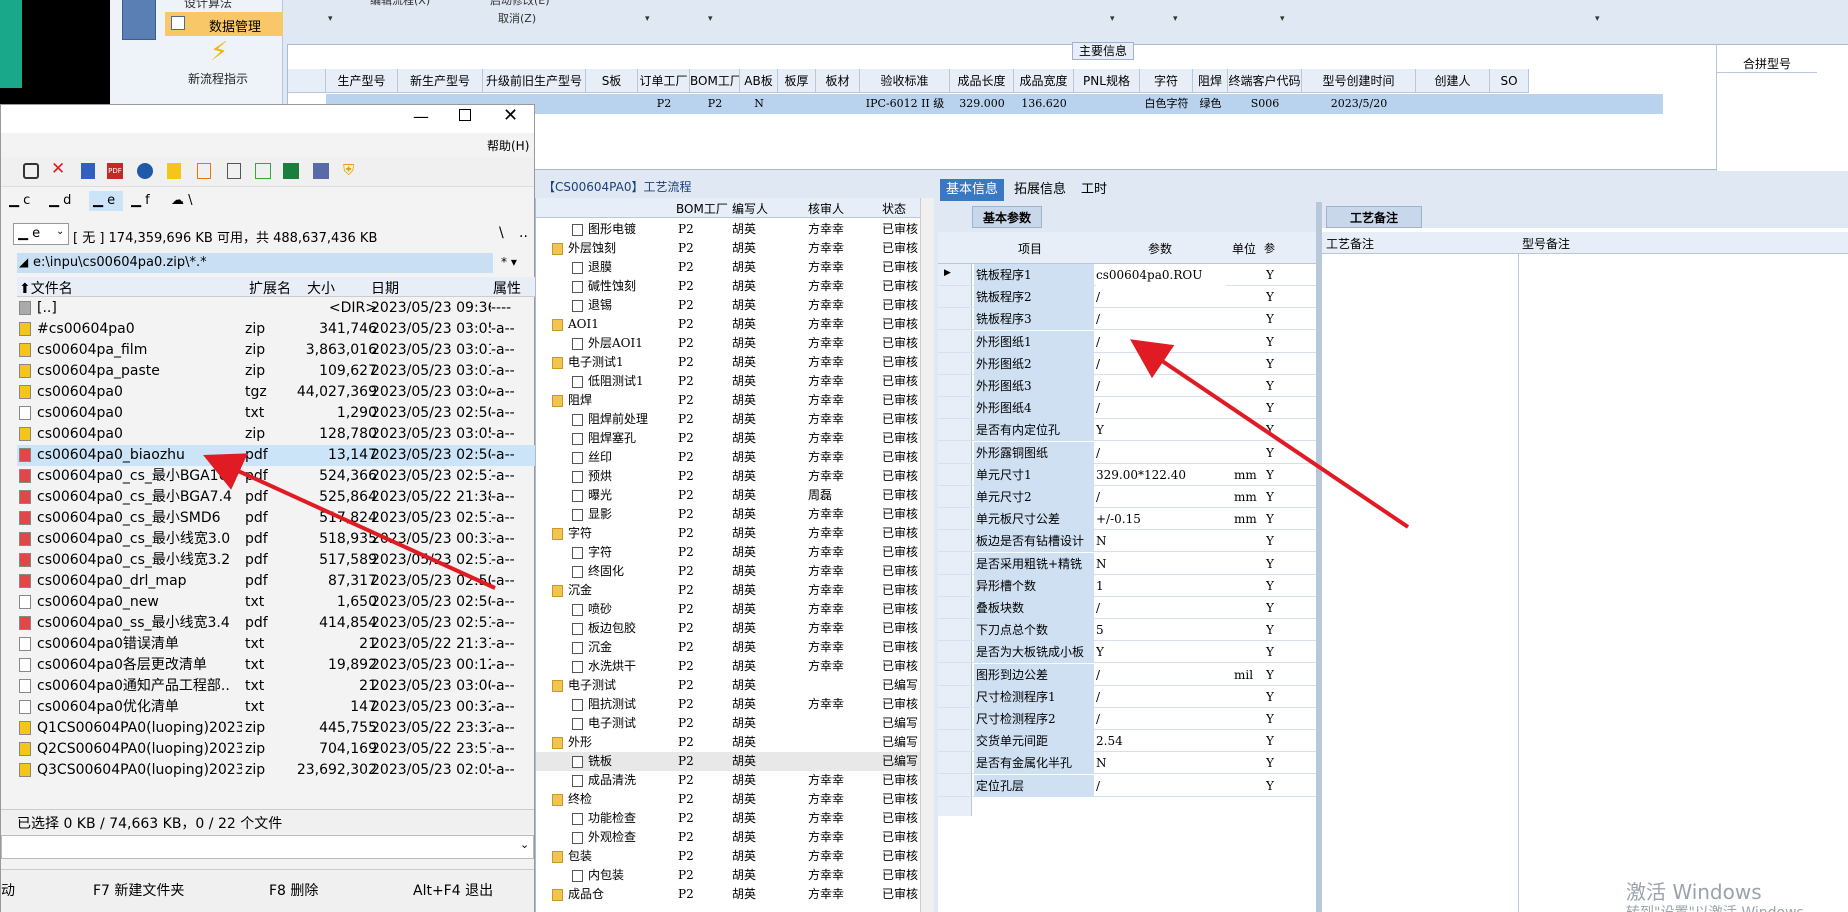  I want to click on activation-watermark: 激活 Windows, so click(1694, 892).